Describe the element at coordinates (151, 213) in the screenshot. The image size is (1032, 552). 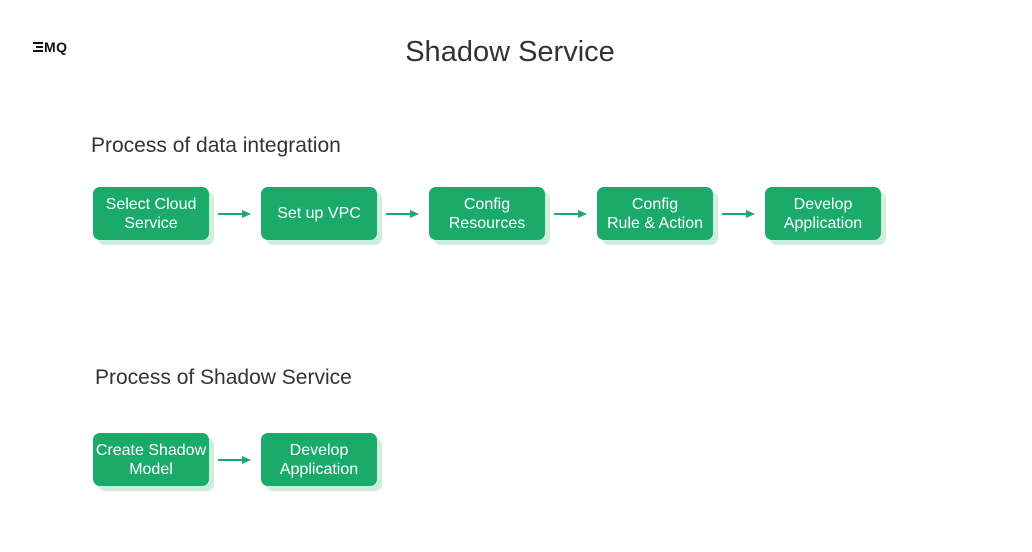
I see `step-select-cloud-service: Select Cloud Service` at that location.